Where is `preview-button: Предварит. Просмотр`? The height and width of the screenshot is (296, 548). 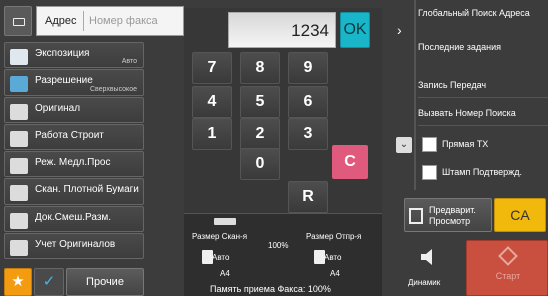 preview-button: Предварит. Просмотр is located at coordinates (448, 215).